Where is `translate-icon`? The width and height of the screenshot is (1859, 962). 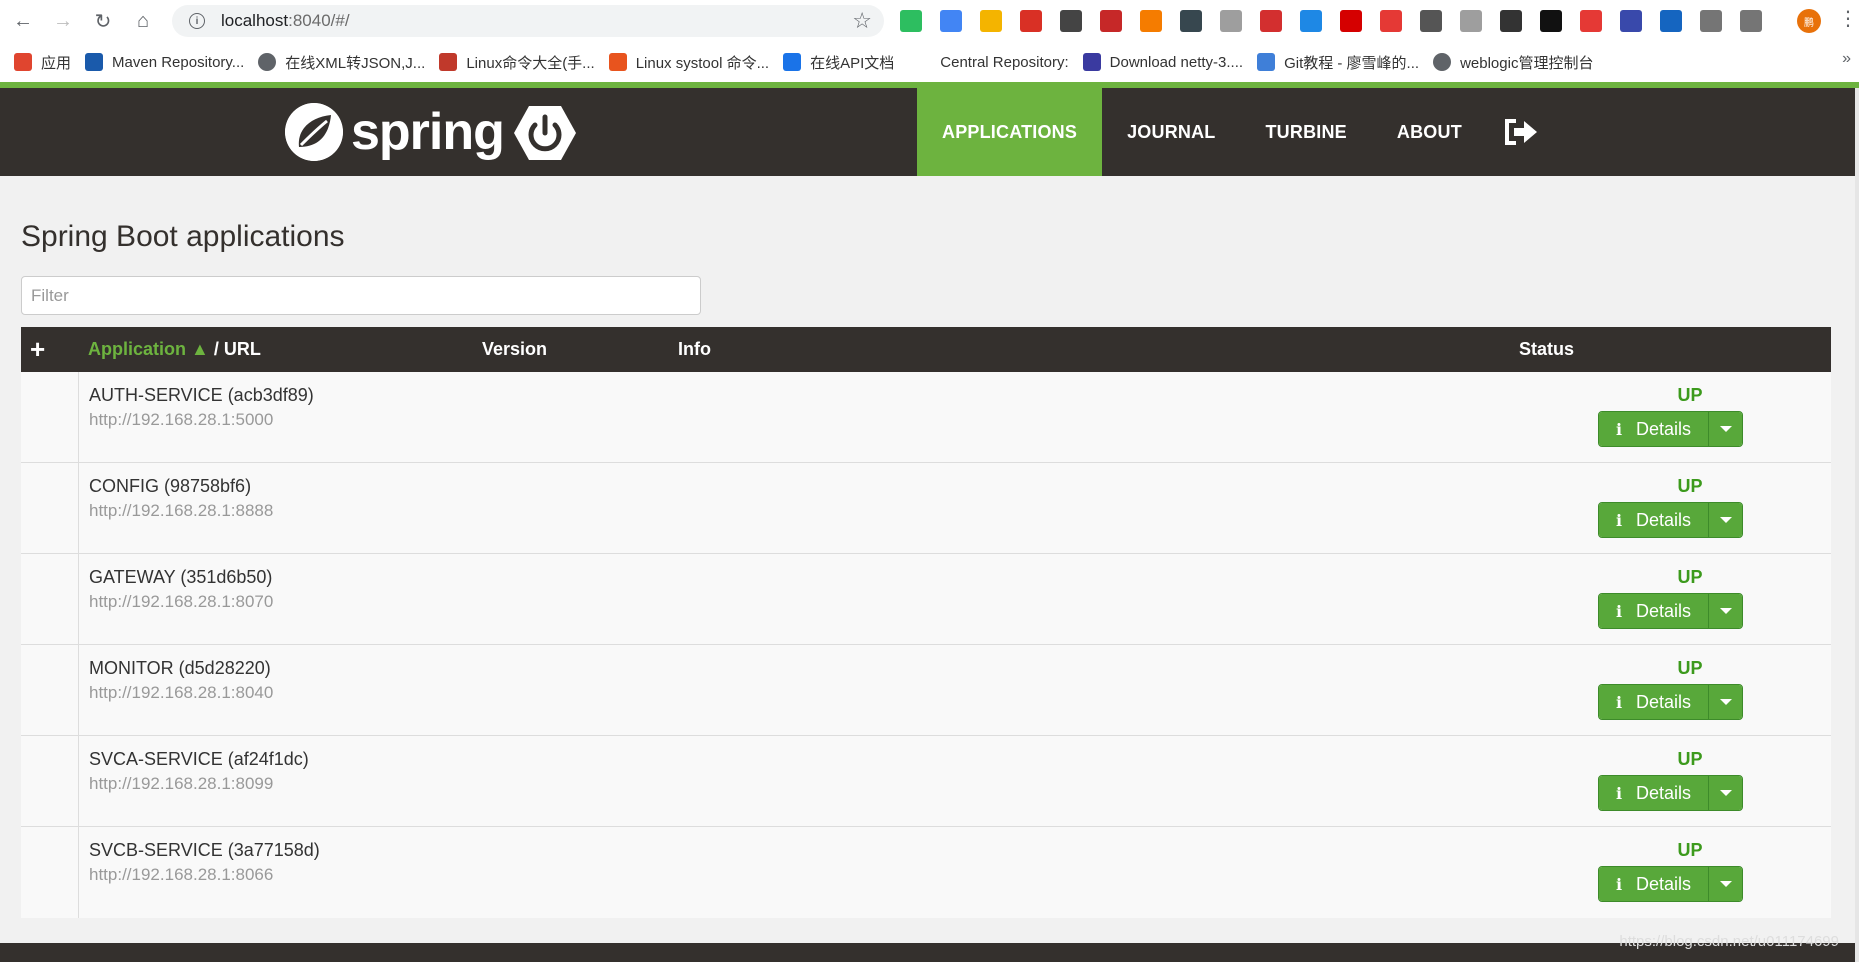 translate-icon is located at coordinates (951, 21).